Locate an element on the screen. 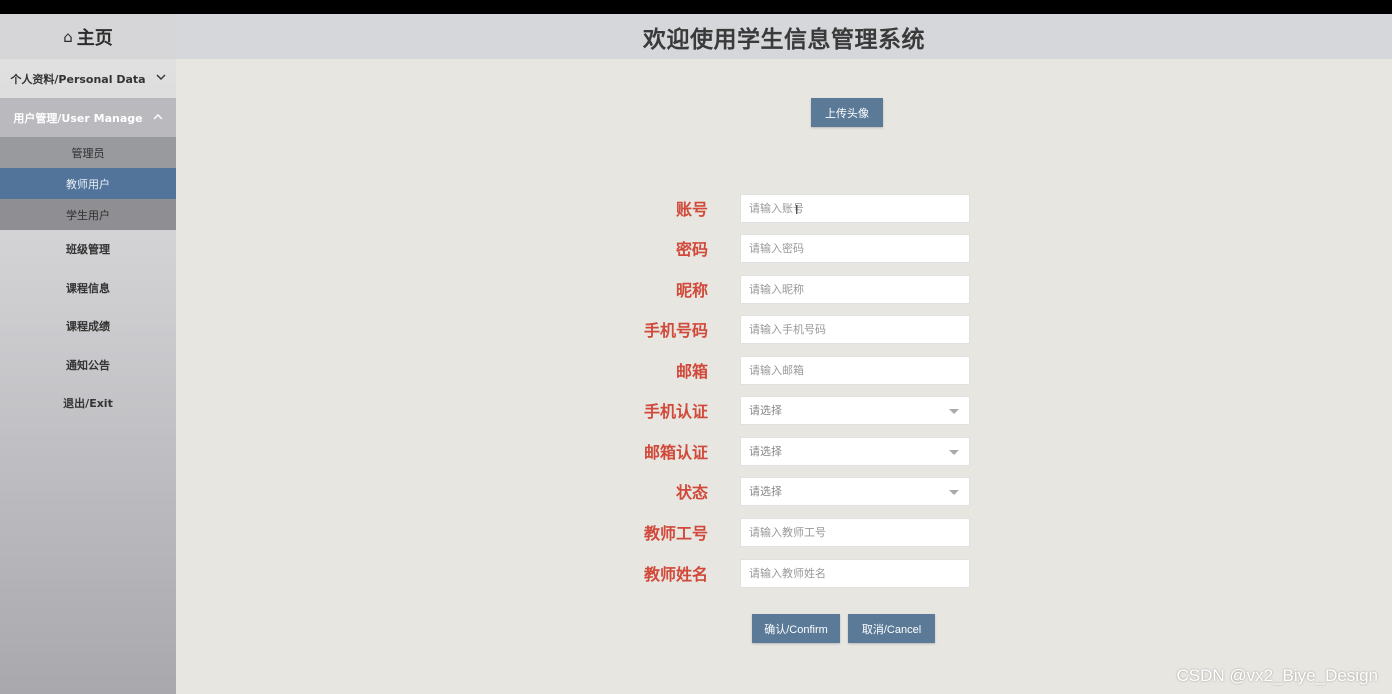  page-title: 欢迎使用学生信息管理系统 is located at coordinates (784, 36).